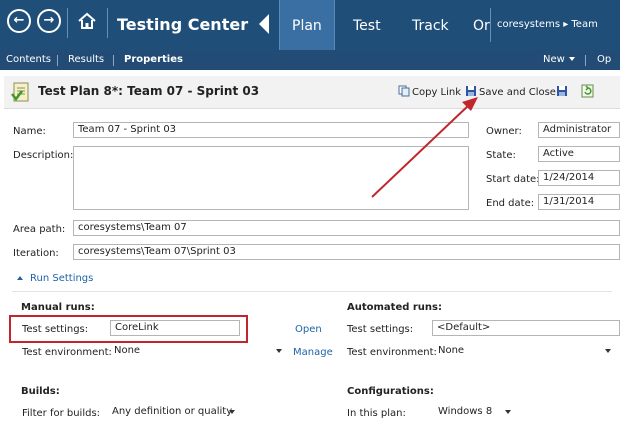 This screenshot has height=446, width=640. What do you see at coordinates (604, 59) in the screenshot?
I see `subnav-overflow: Op` at bounding box center [604, 59].